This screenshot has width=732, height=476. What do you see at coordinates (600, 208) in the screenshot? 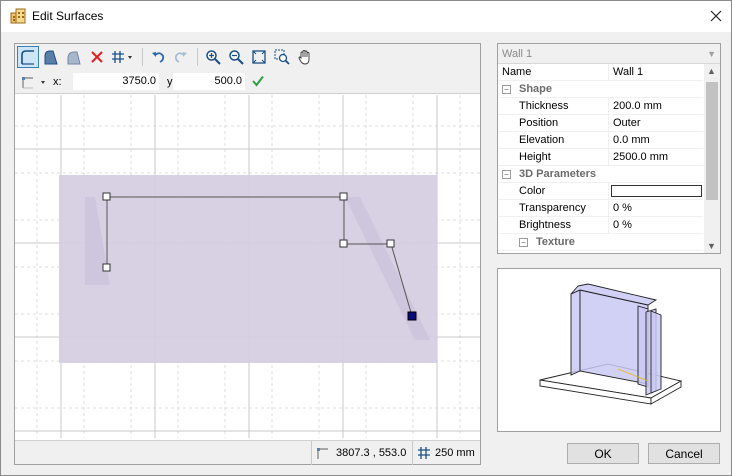
I see `property-row: Transparency 0 %` at bounding box center [600, 208].